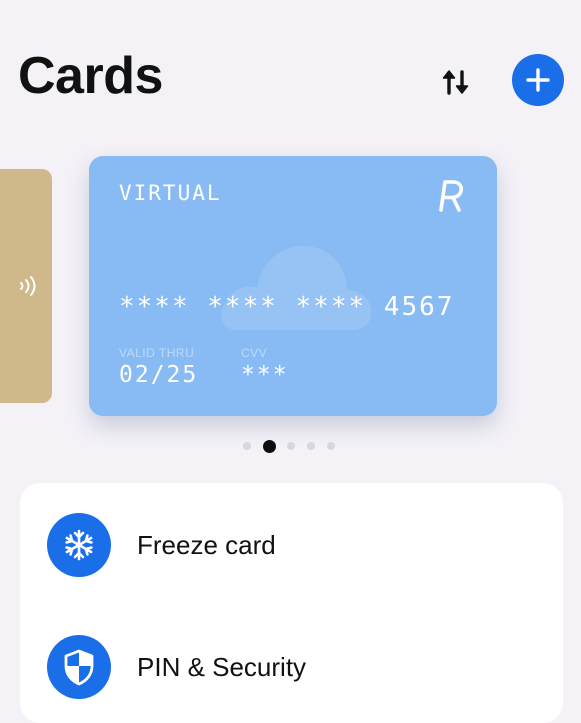 The height and width of the screenshot is (723, 581). I want to click on security-icon-circle, so click(79, 667).